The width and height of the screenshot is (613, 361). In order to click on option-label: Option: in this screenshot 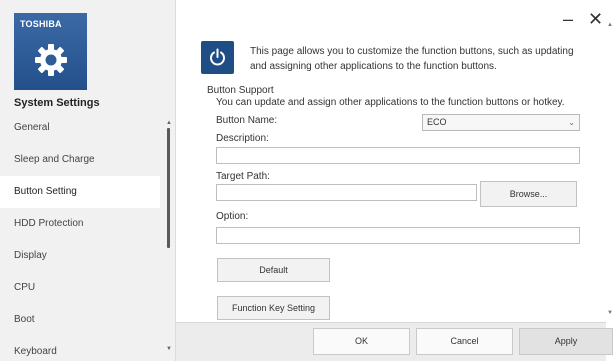, I will do `click(232, 216)`.